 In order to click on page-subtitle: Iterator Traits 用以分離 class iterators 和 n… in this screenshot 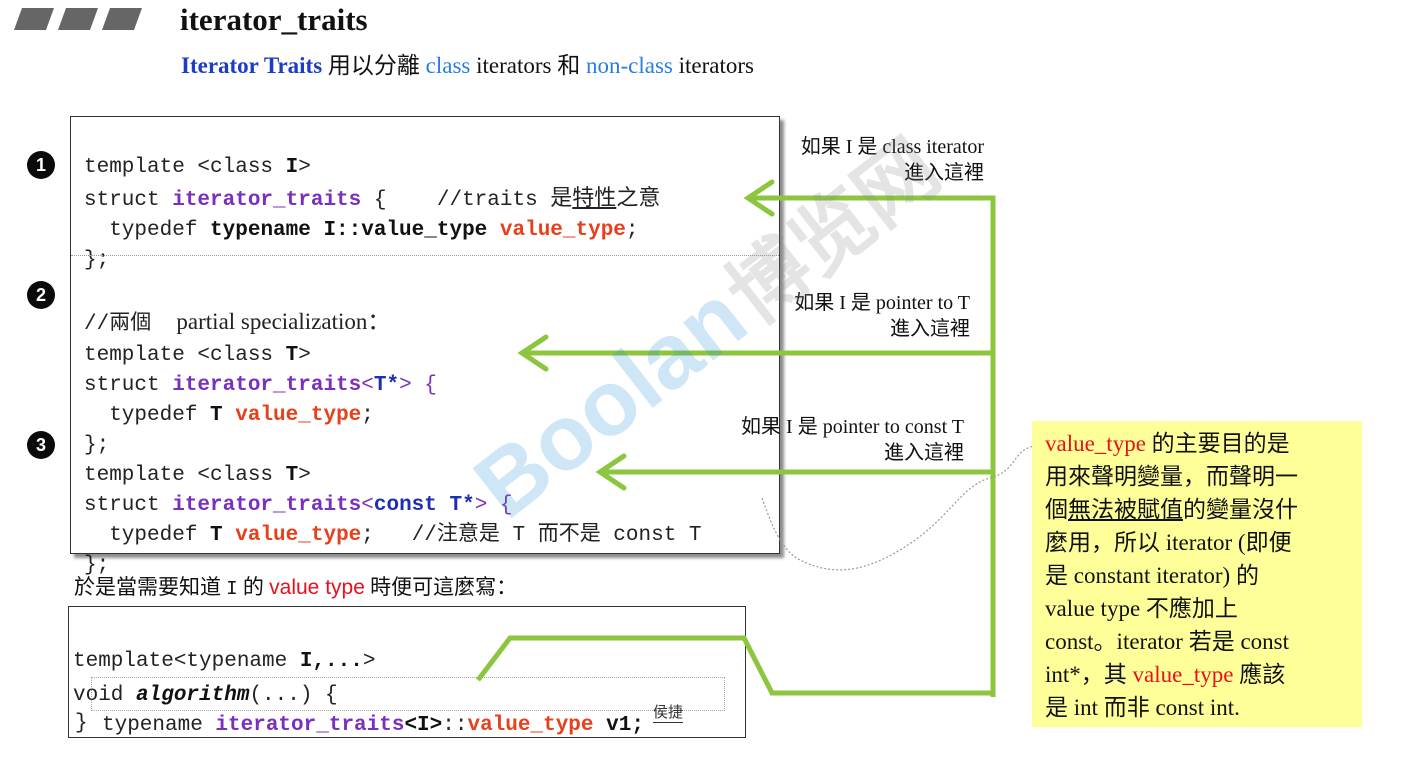, I will do `click(467, 65)`.